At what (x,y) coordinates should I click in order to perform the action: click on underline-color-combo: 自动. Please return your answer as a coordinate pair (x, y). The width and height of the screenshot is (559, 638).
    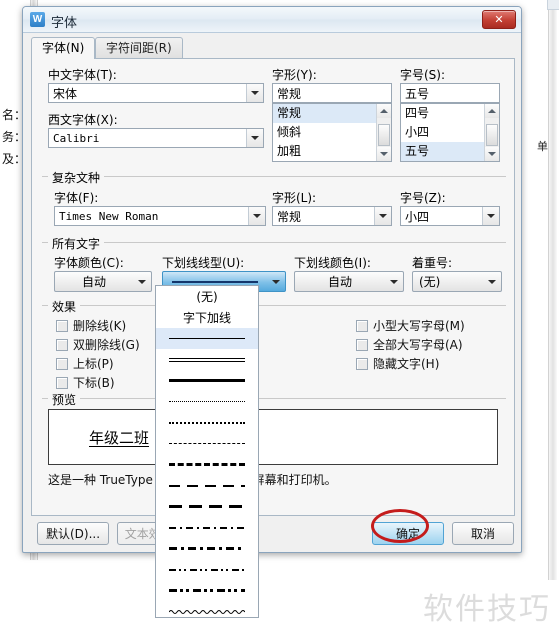
    Looking at the image, I should click on (349, 281).